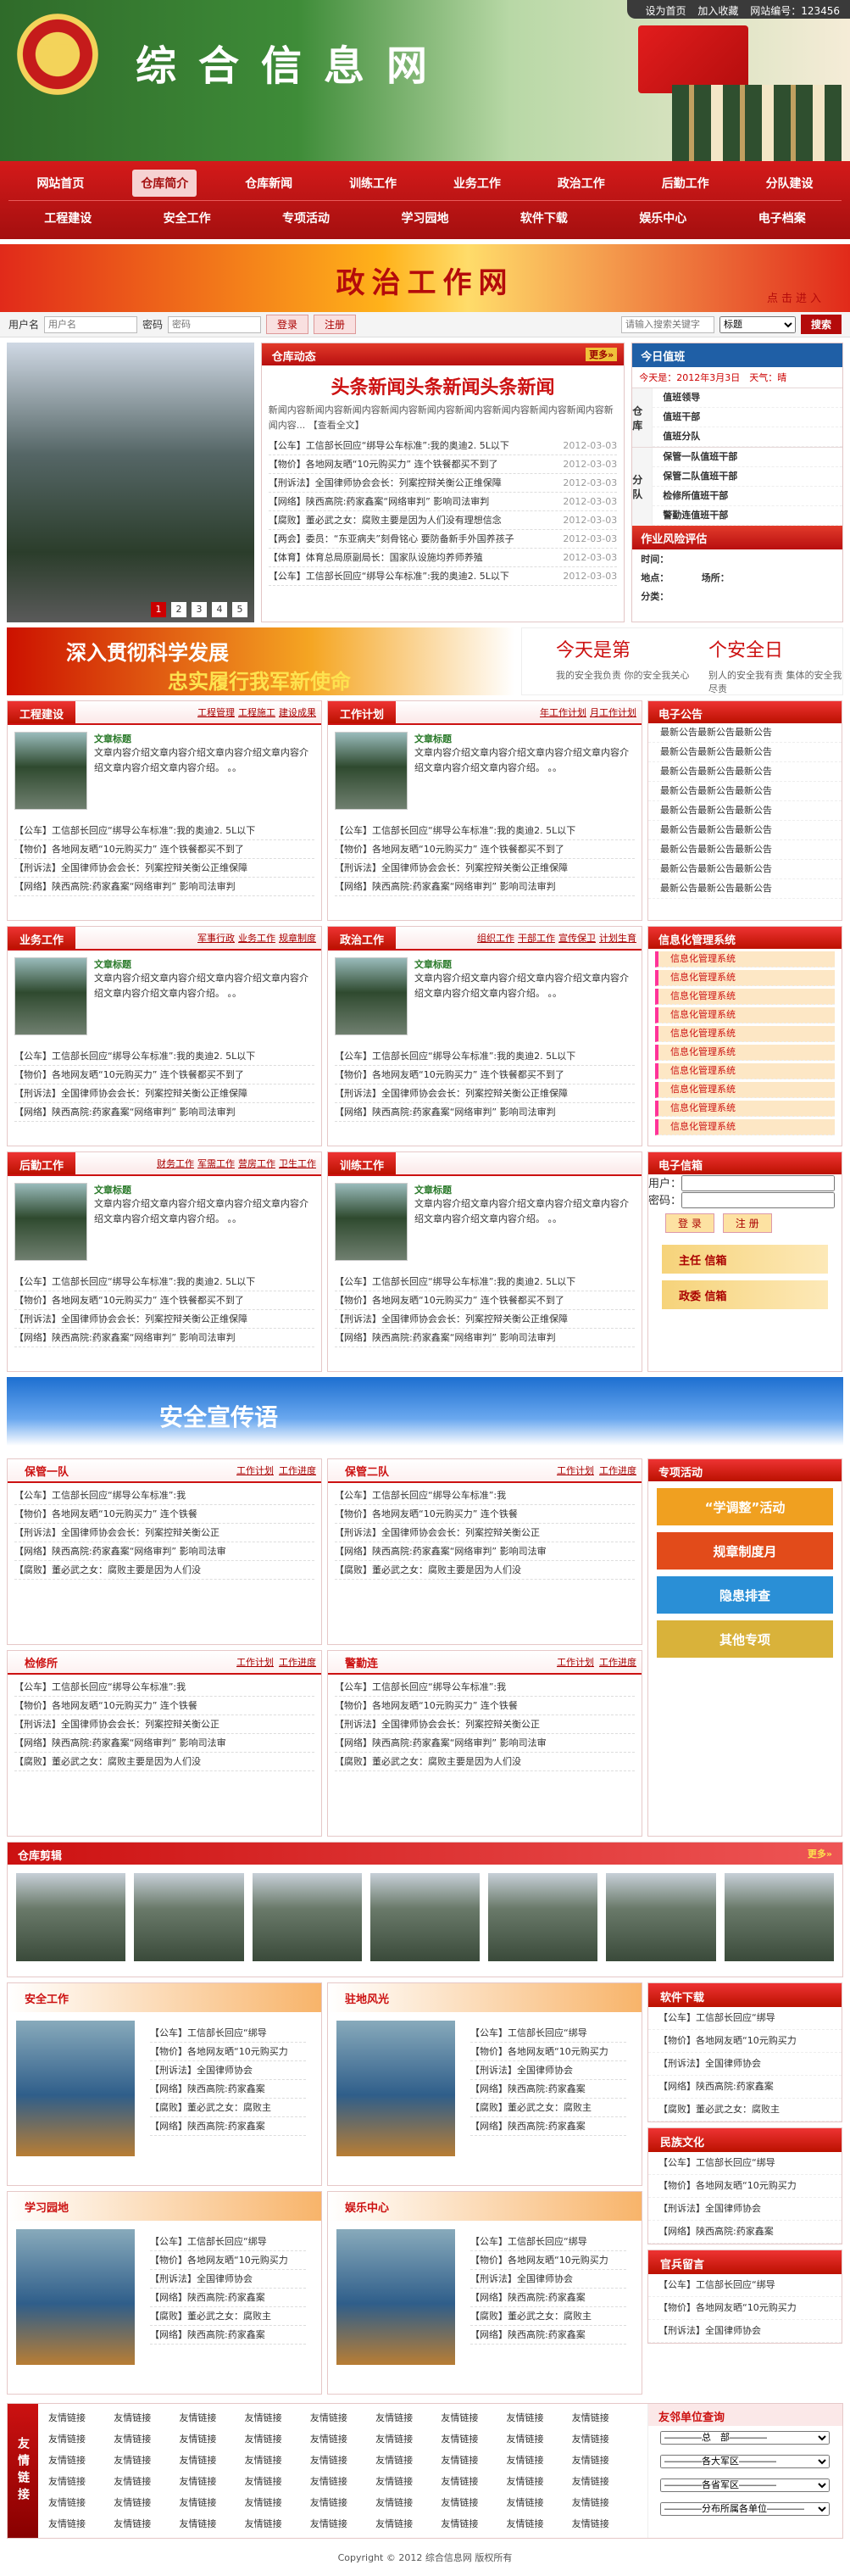 The width and height of the screenshot is (850, 2576). What do you see at coordinates (164, 1319) in the screenshot?
I see `module-list-item: 【刑诉法】全国律师协会会长：列案控辩关衡公正维保障` at bounding box center [164, 1319].